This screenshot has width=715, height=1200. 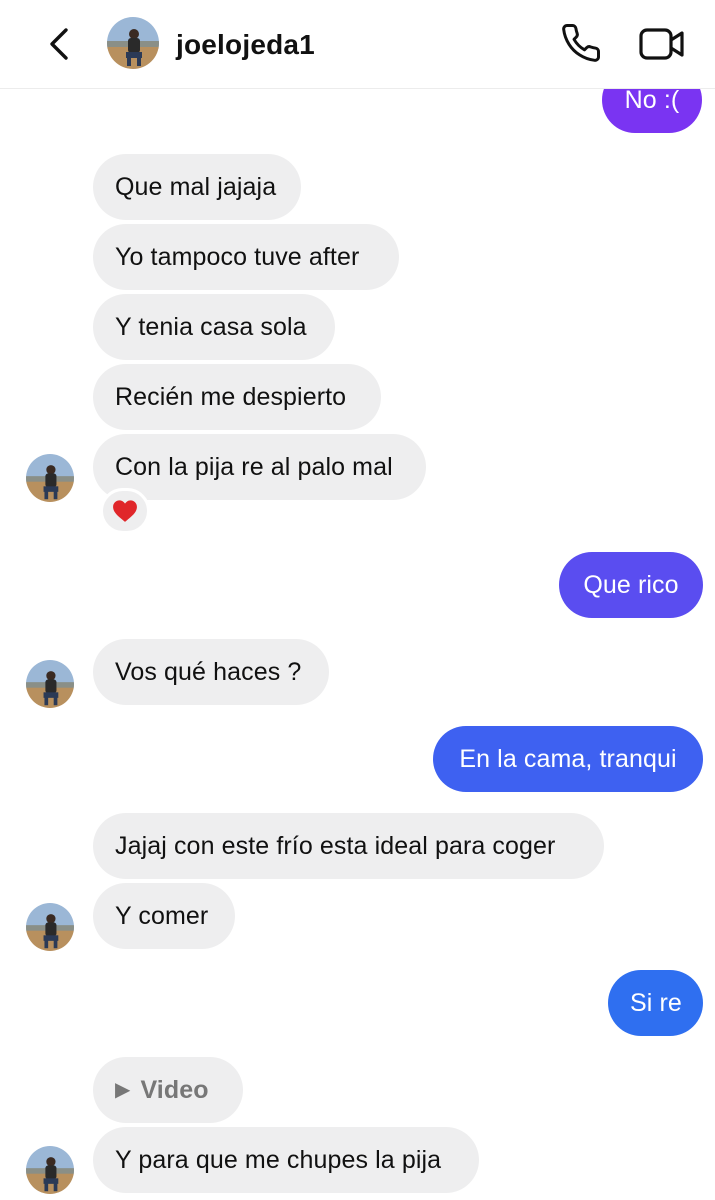 What do you see at coordinates (237, 397) in the screenshot?
I see `message-received: Recién me despierto` at bounding box center [237, 397].